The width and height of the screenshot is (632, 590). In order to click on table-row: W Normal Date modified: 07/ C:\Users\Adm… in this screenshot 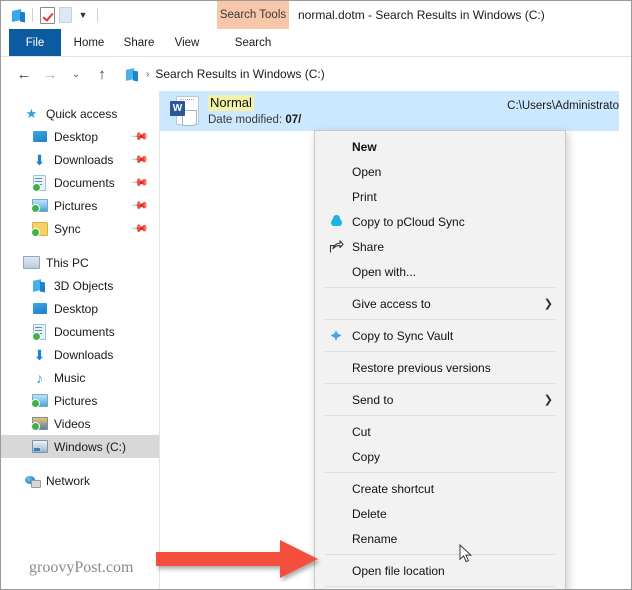, I will do `click(389, 111)`.